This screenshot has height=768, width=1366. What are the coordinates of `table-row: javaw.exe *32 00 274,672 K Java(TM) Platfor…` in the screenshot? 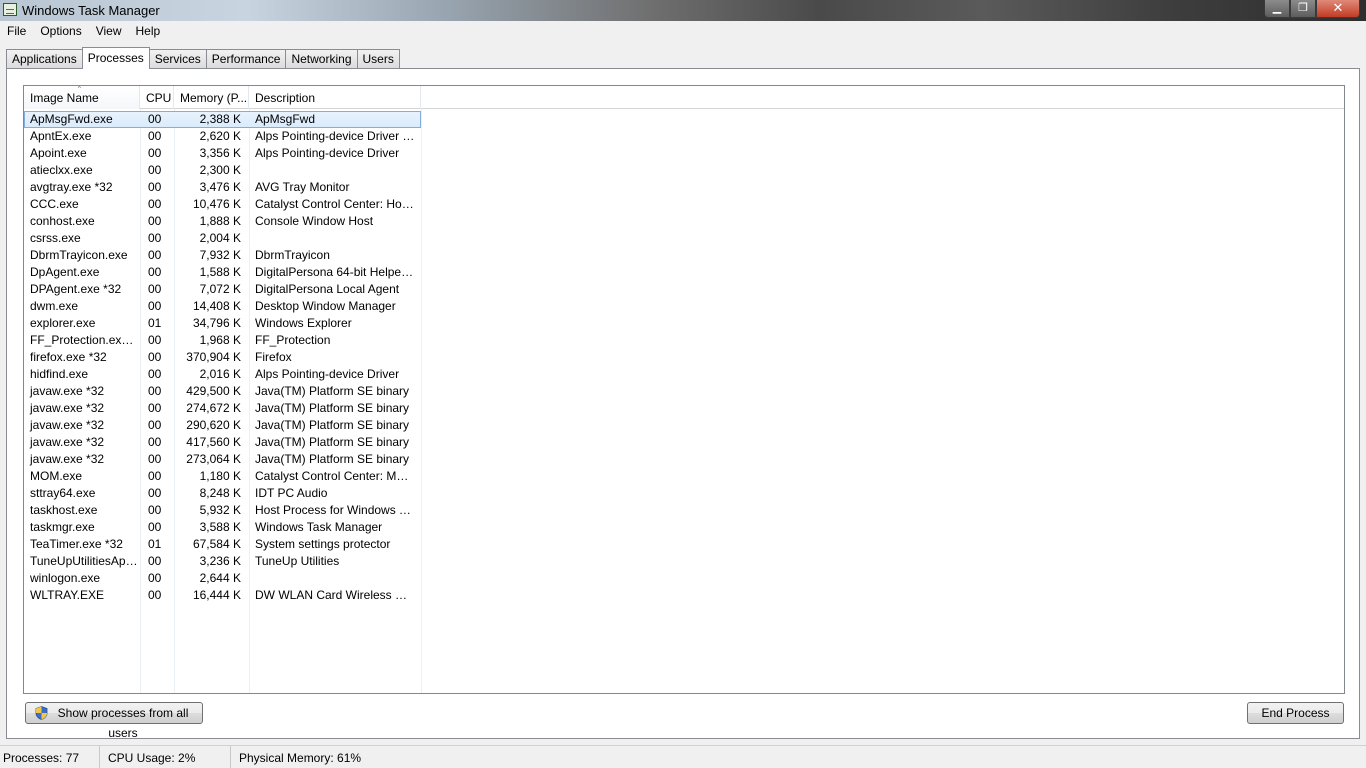 It's located at (684, 408).